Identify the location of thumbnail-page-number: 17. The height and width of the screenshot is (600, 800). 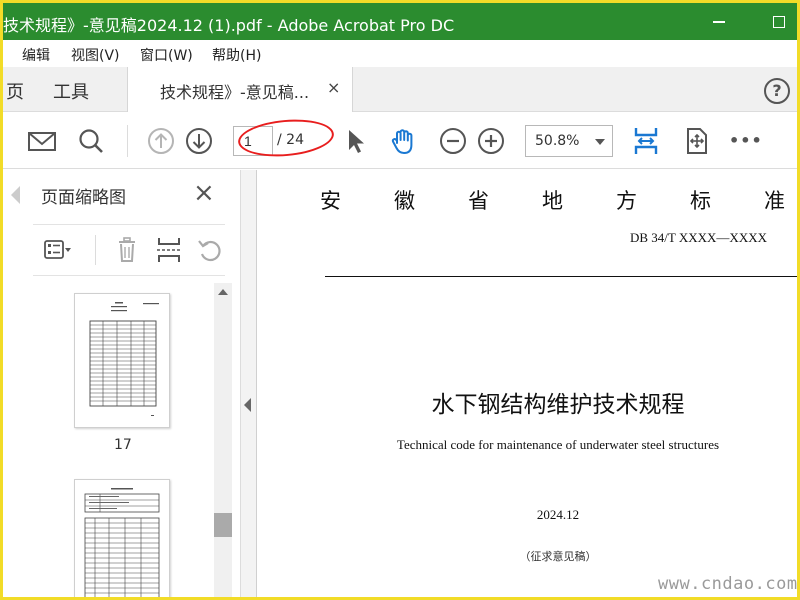
(123, 445).